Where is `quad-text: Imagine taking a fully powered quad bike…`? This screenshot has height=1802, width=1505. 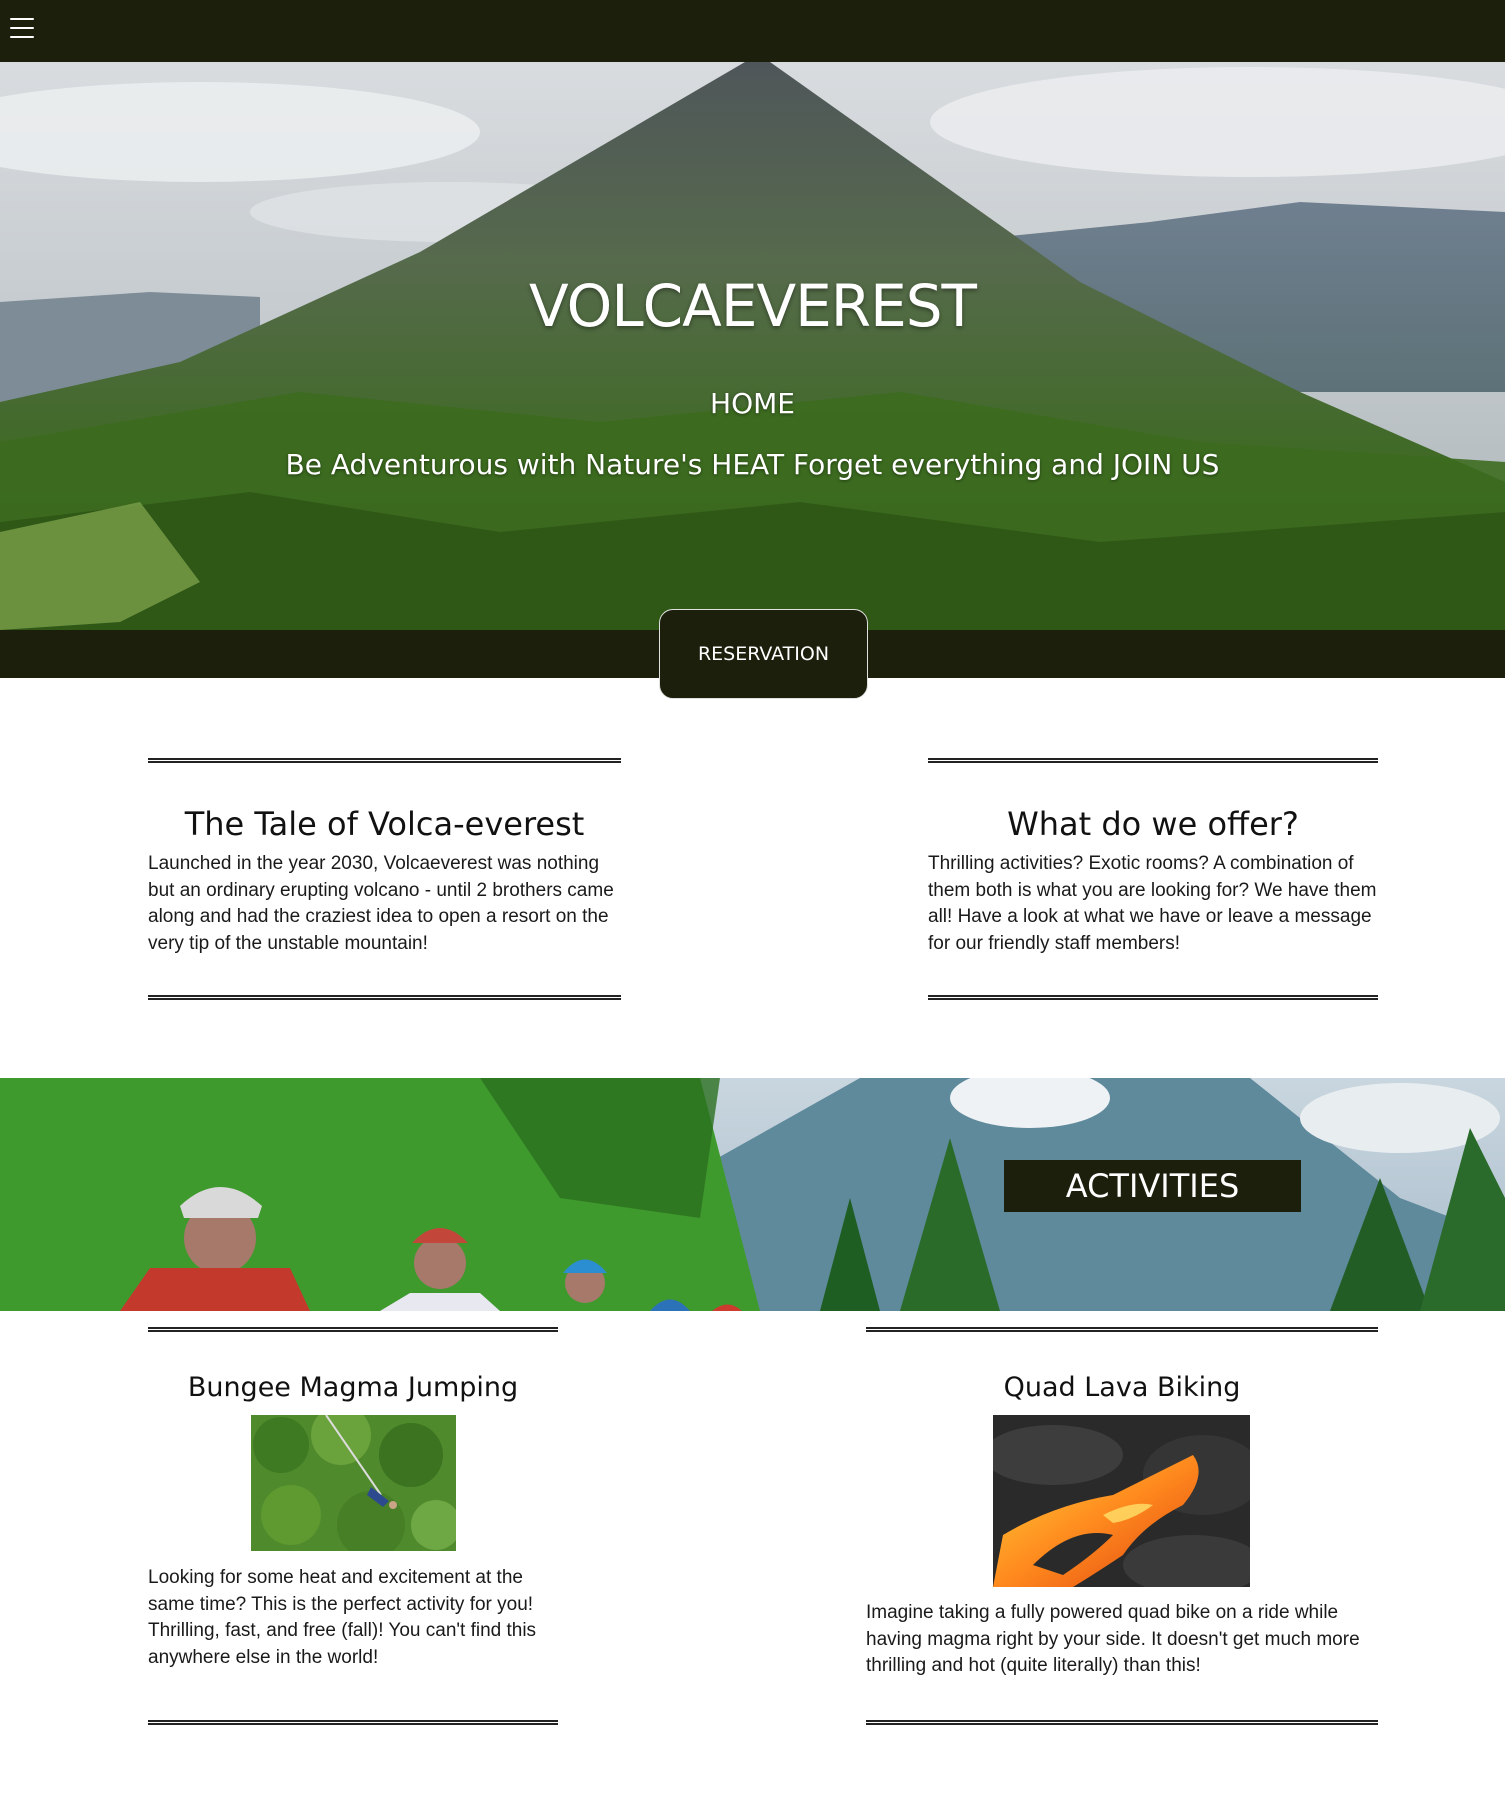 quad-text: Imagine taking a fully powered quad bike… is located at coordinates (1113, 1639).